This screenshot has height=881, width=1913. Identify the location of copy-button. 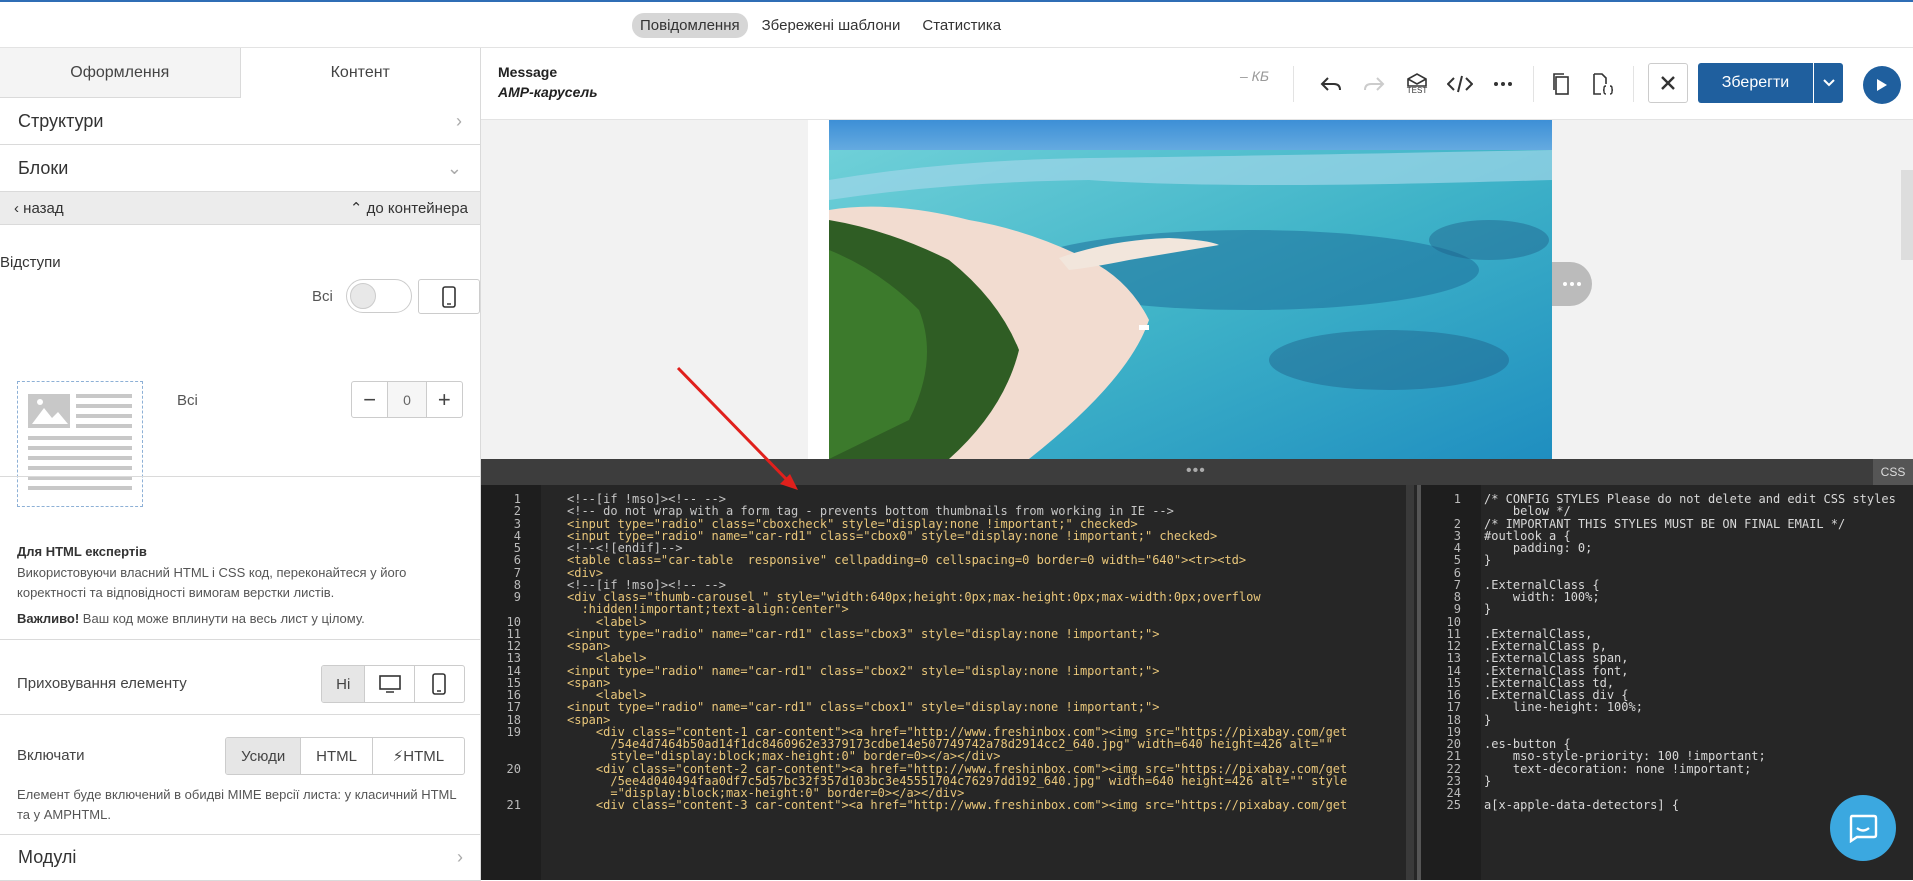
(1561, 84).